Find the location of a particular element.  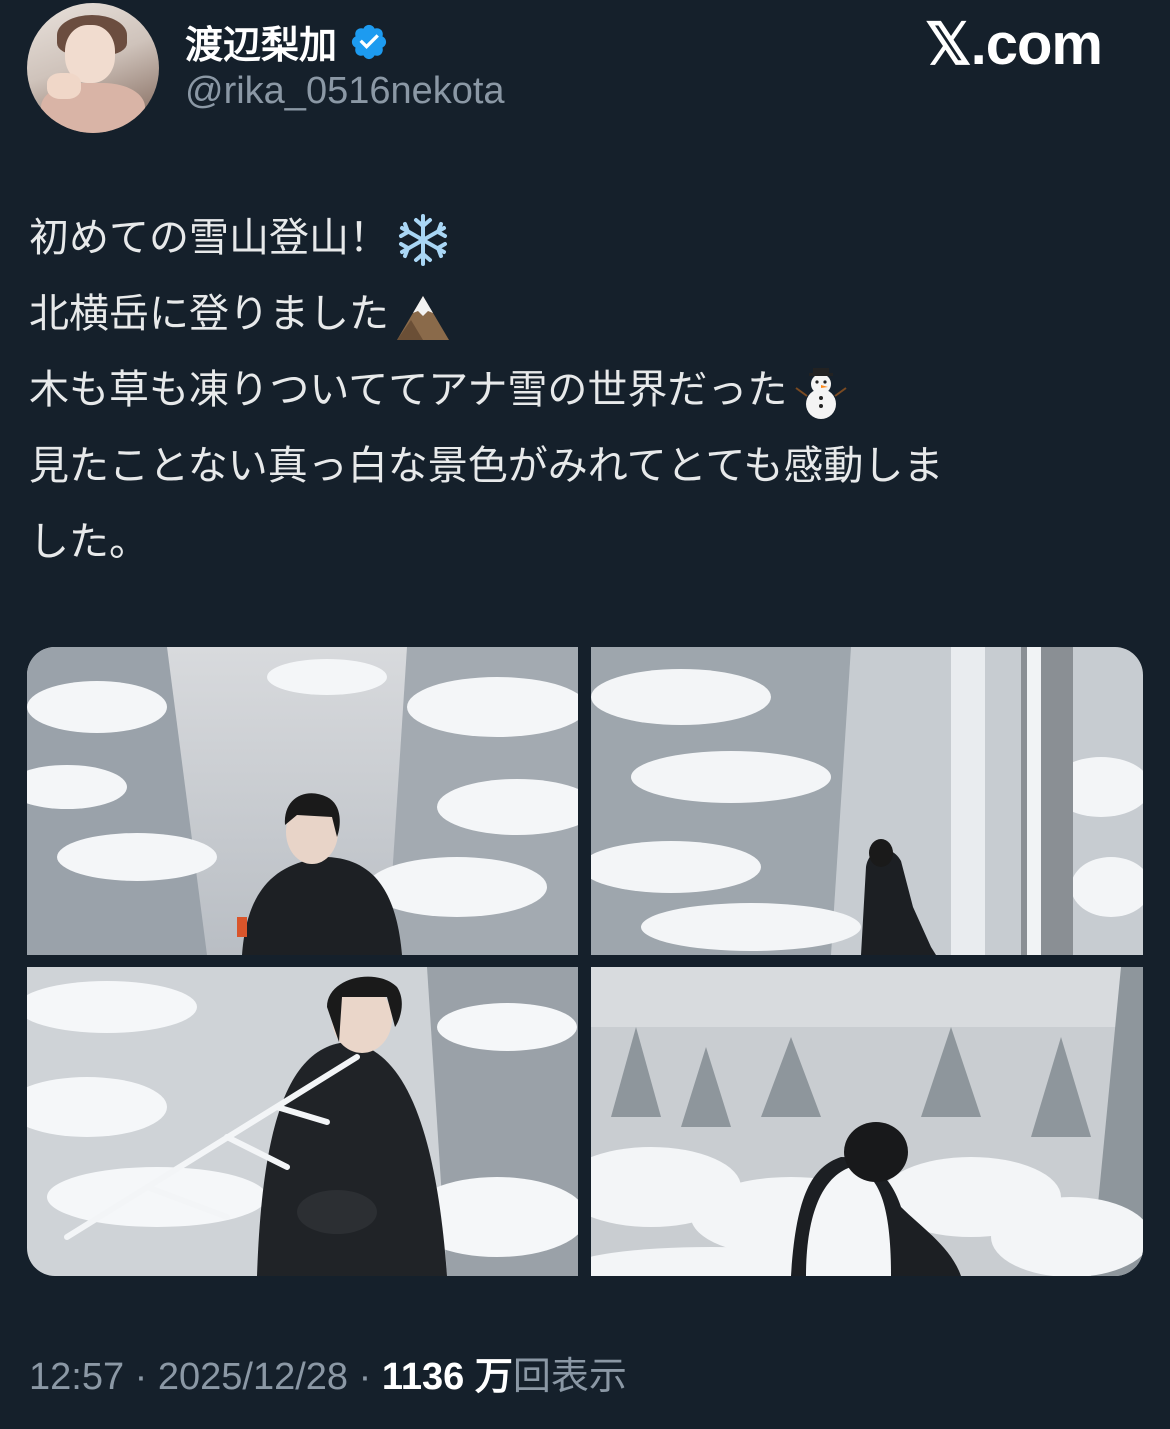

tweet-time: 12:57 is located at coordinates (76, 1377).